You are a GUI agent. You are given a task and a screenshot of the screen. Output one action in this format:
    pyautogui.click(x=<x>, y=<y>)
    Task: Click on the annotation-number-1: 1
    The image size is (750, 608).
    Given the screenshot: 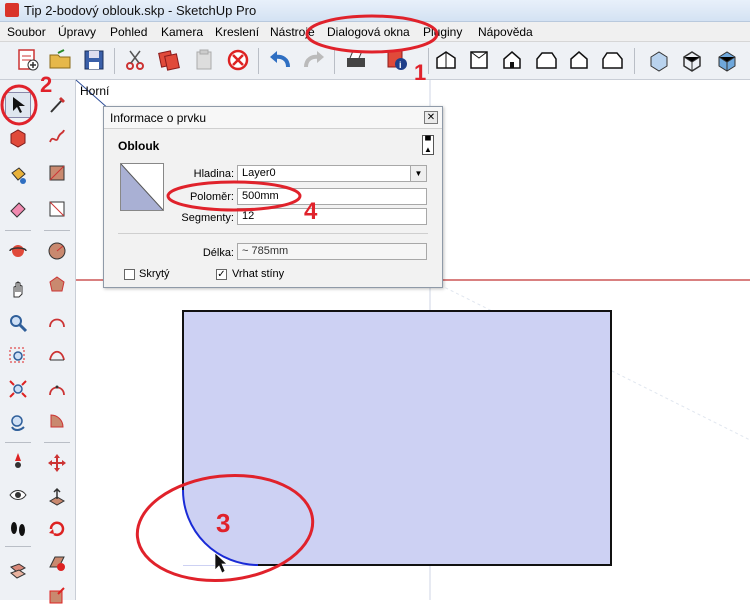 What is the action you would take?
    pyautogui.click(x=420, y=72)
    